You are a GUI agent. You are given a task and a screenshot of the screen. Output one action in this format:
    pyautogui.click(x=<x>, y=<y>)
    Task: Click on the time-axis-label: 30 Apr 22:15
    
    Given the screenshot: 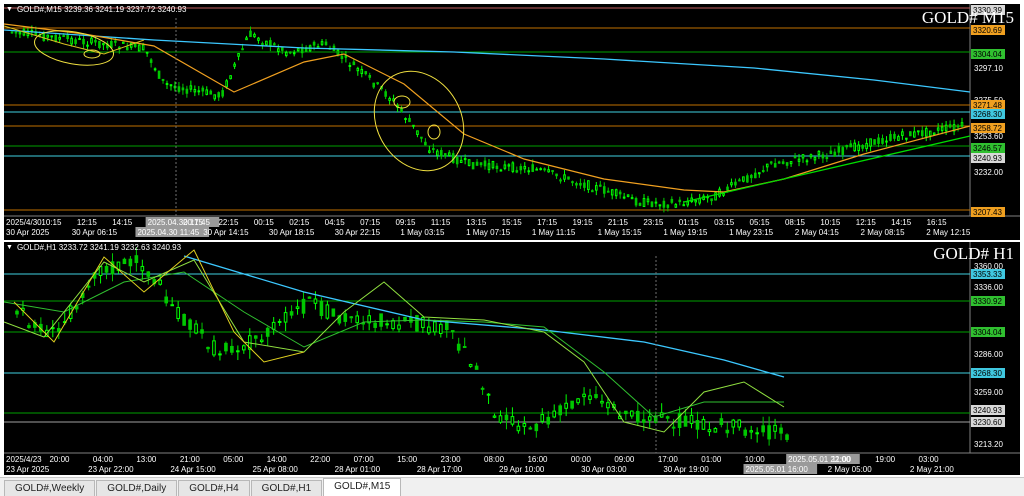 What is the action you would take?
    pyautogui.click(x=358, y=232)
    